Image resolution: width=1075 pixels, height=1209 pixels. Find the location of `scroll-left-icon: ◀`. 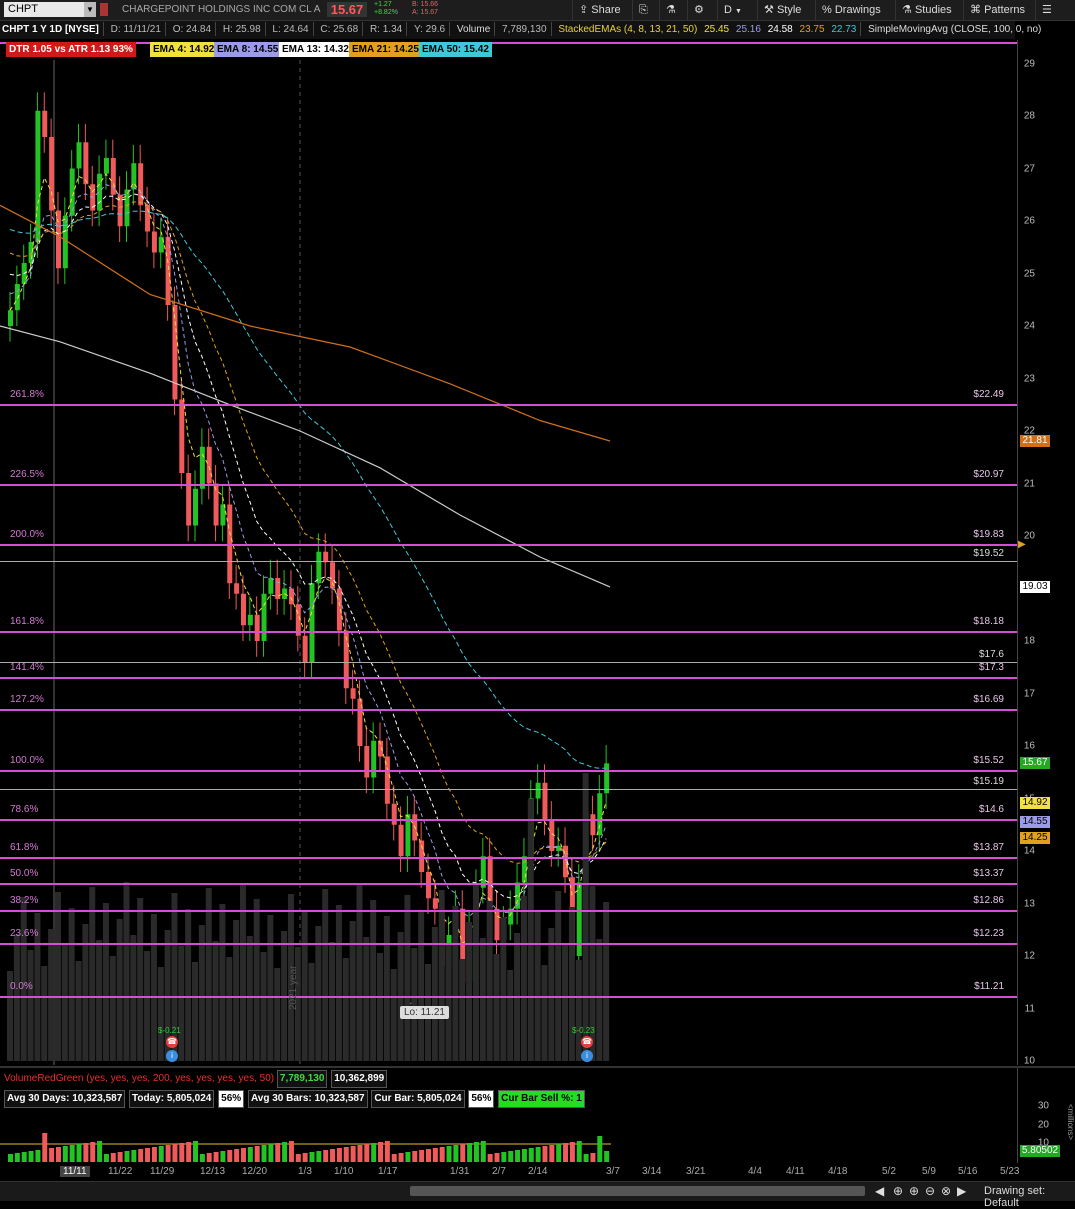

scroll-left-icon: ◀ is located at coordinates (879, 1191).